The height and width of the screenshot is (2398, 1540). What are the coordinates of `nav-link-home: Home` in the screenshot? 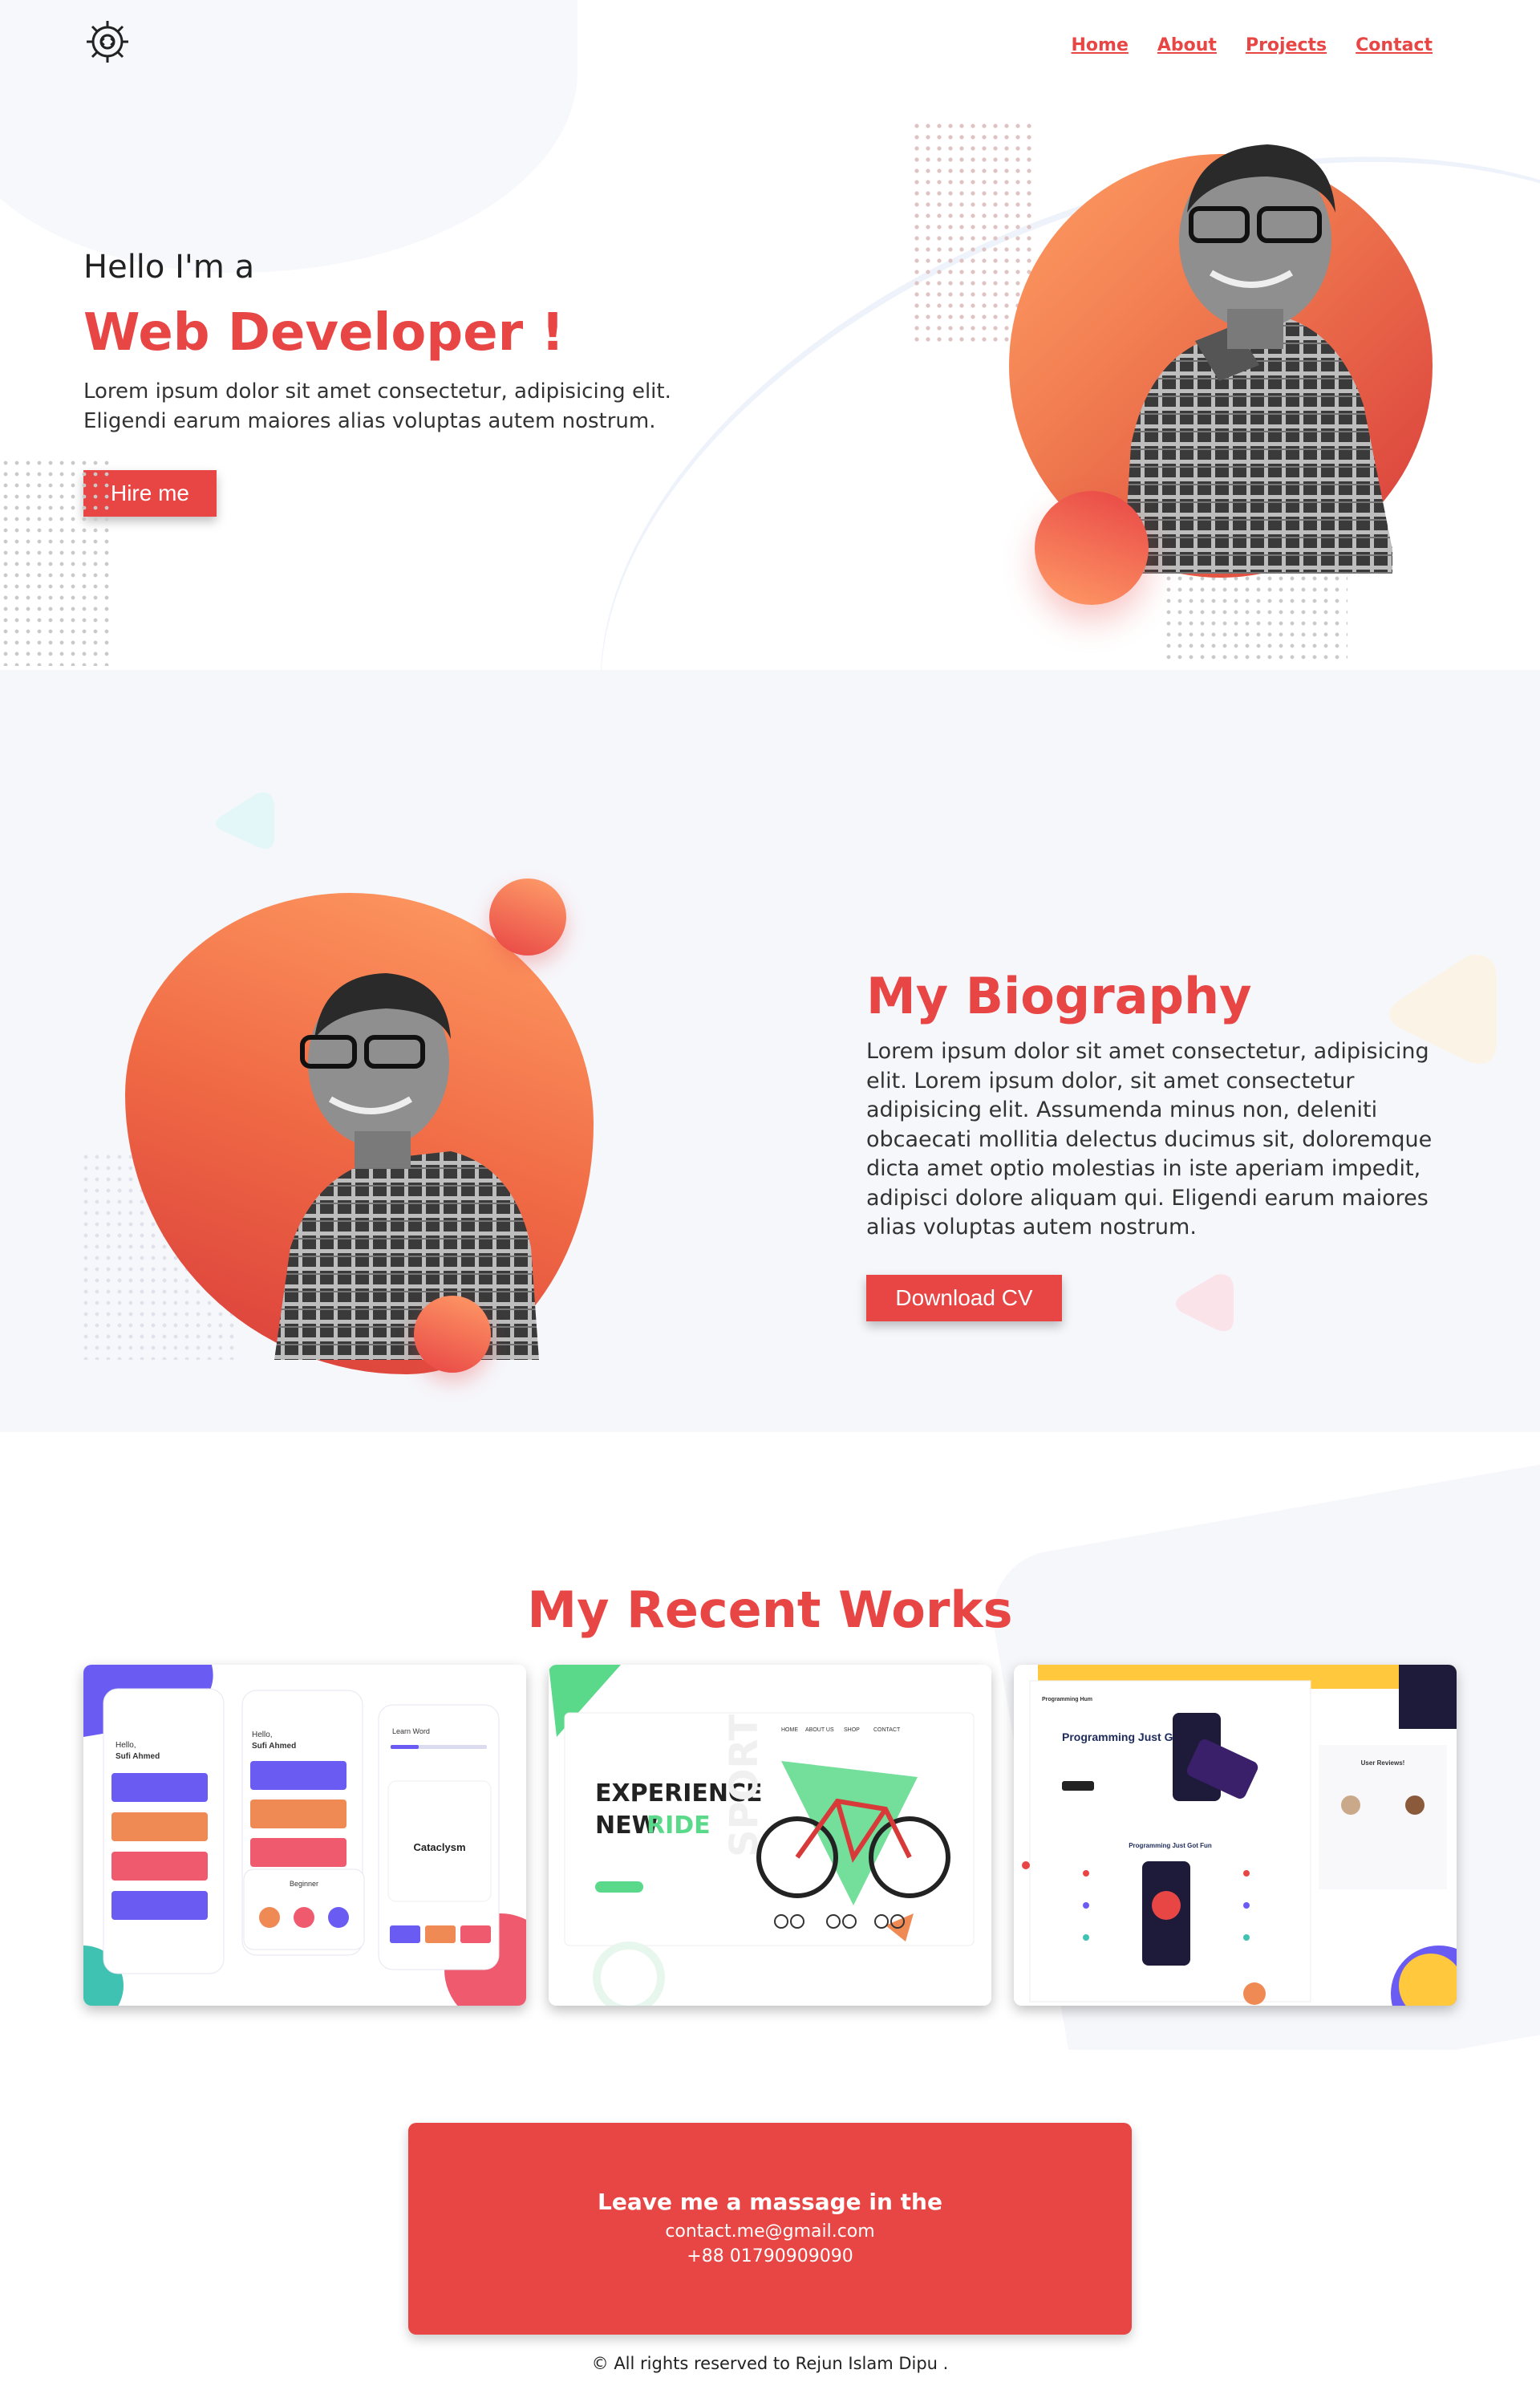 It's located at (1100, 45).